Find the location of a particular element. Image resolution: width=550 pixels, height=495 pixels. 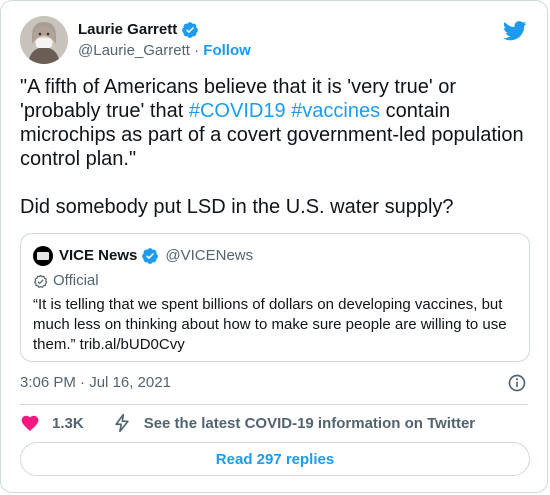

quoted-author-handle: @VICENews is located at coordinates (209, 256).